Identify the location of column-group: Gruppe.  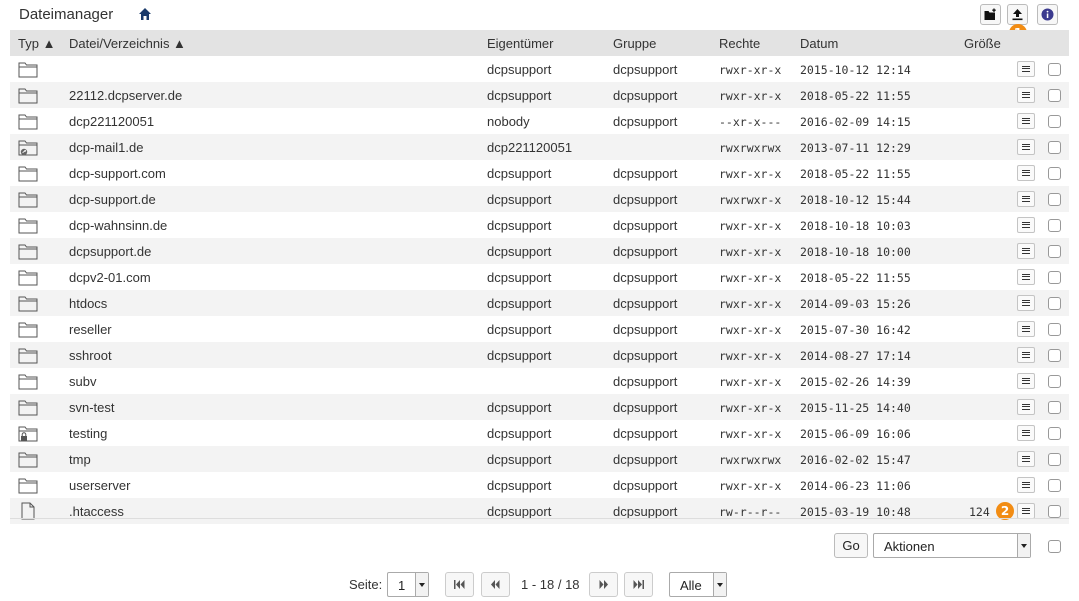
(634, 43).